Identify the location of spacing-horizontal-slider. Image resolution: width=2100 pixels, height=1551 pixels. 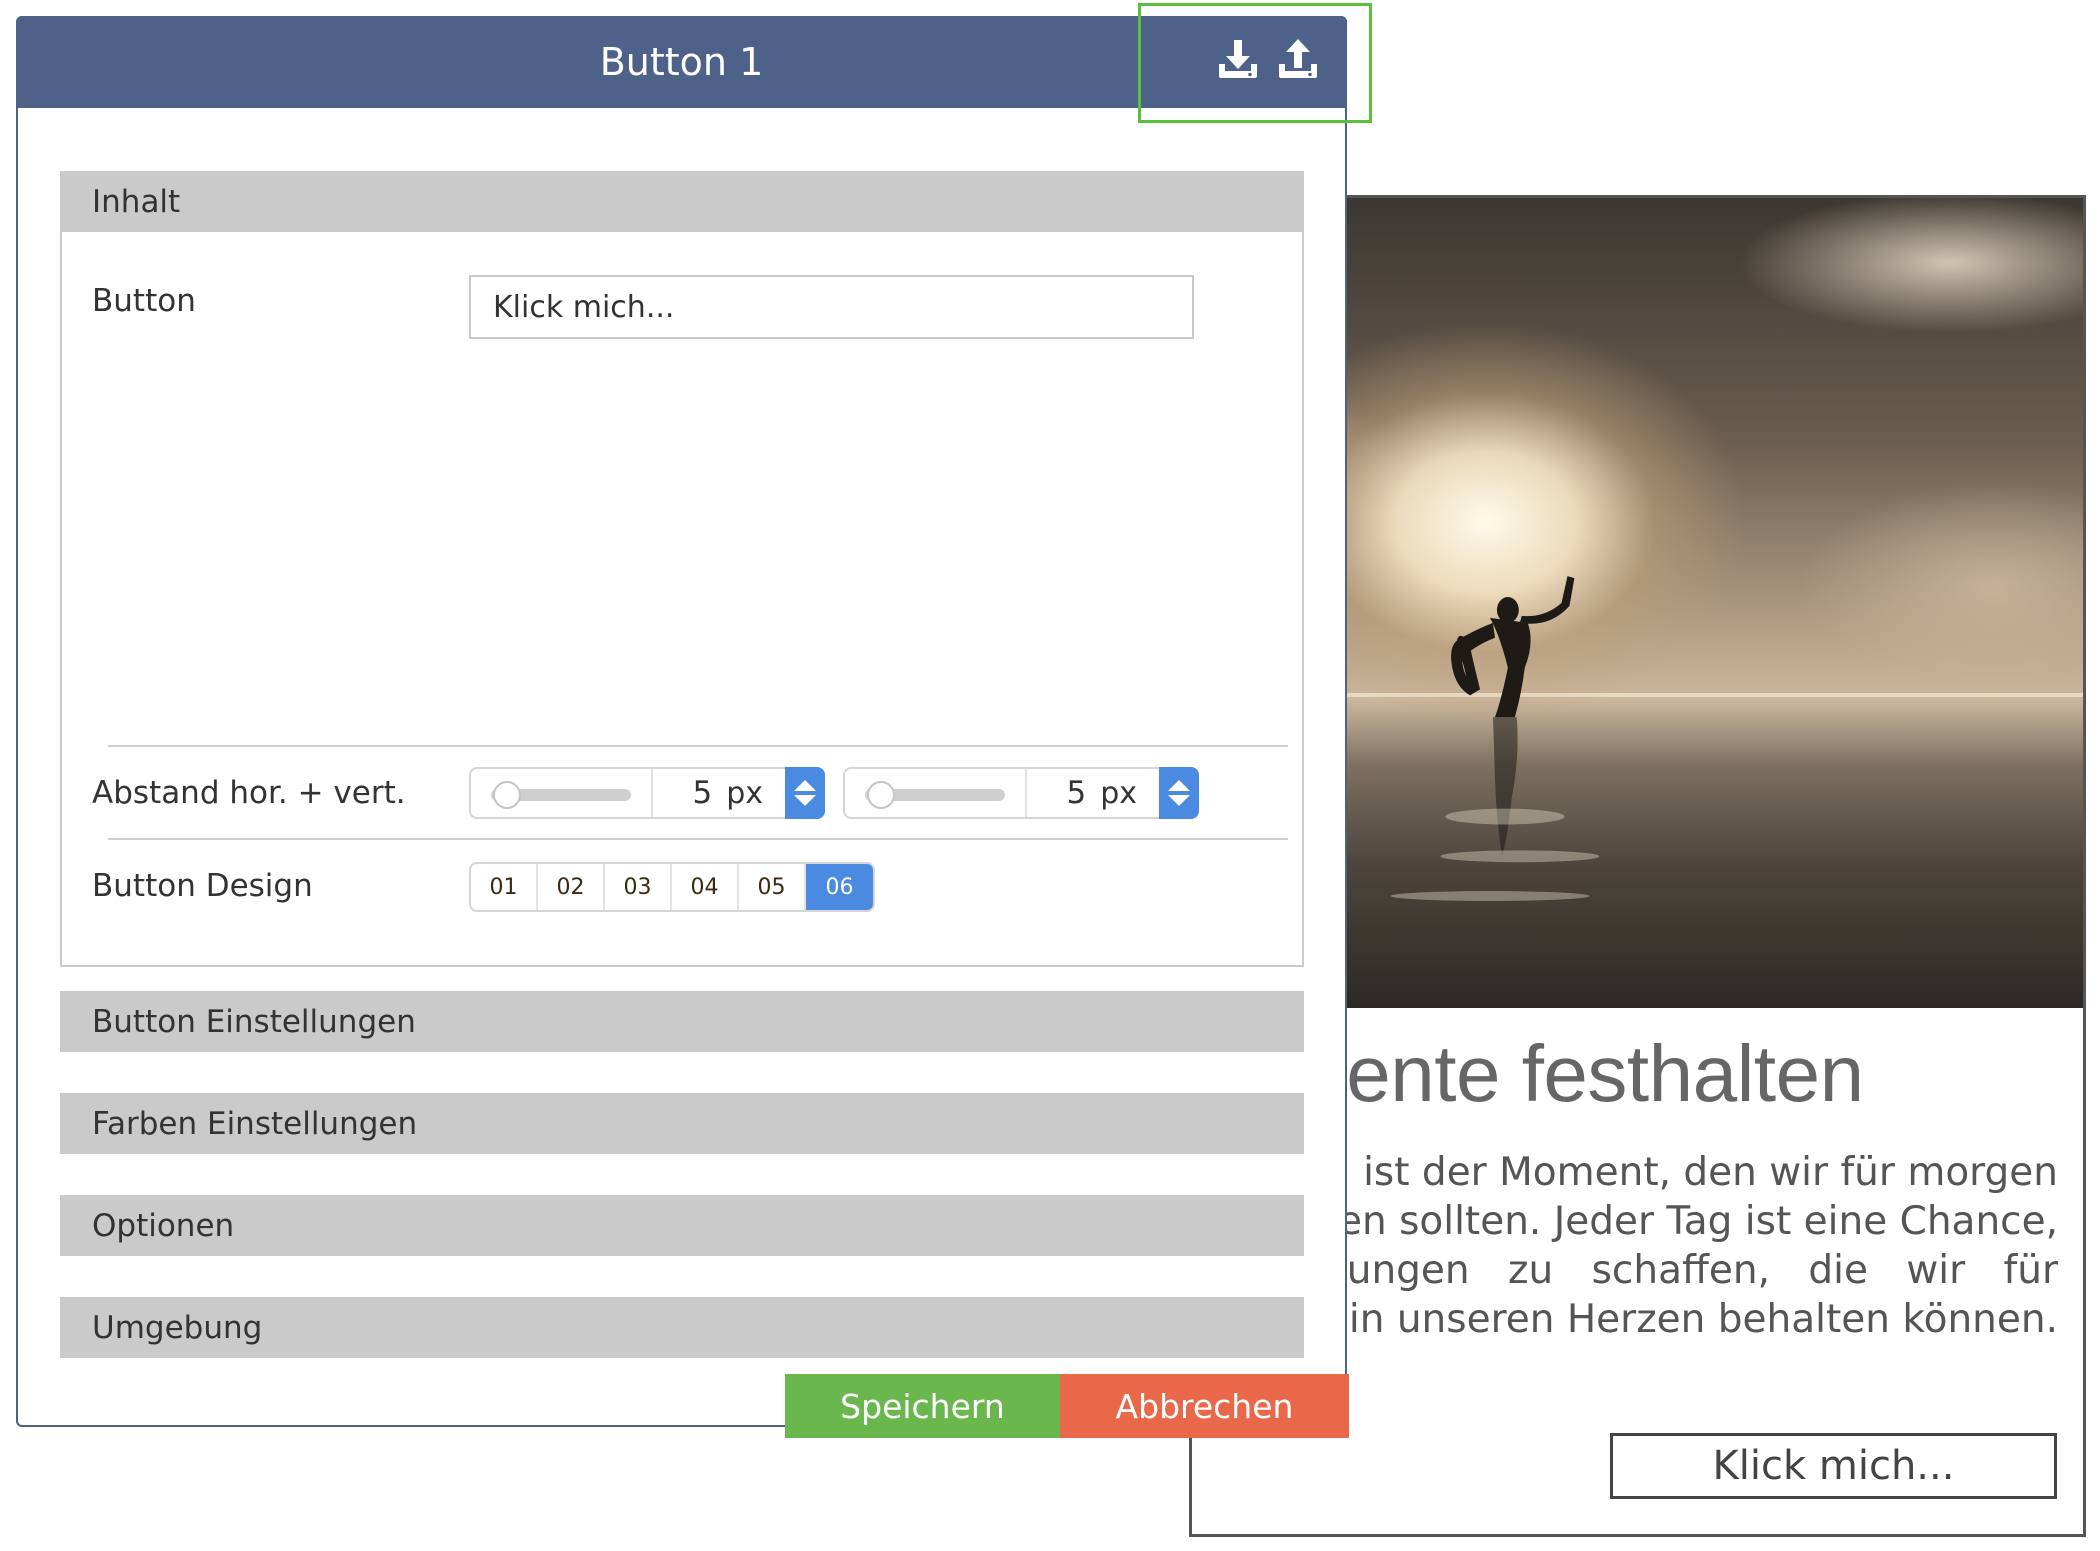
(562, 793).